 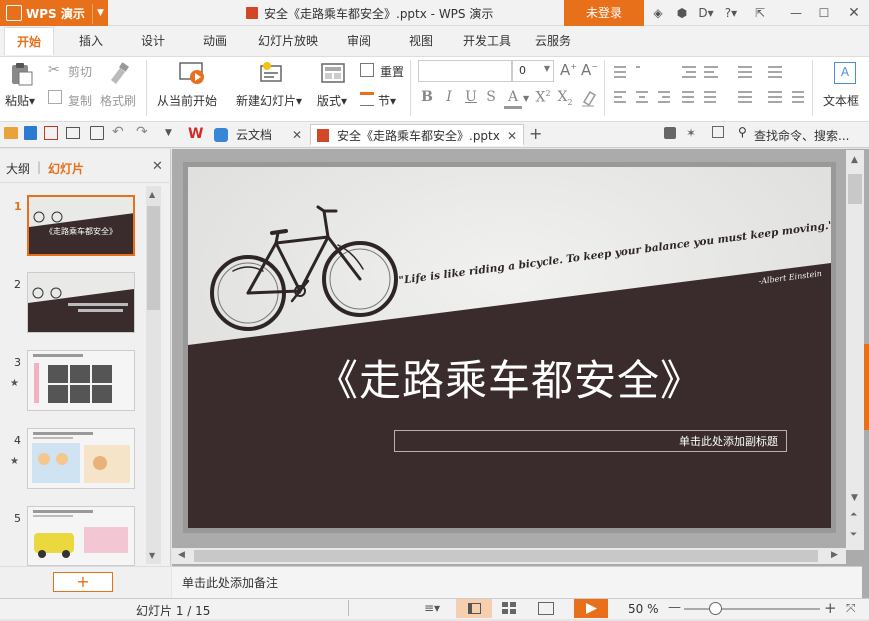 I want to click on section-button: 节▾, so click(x=387, y=100).